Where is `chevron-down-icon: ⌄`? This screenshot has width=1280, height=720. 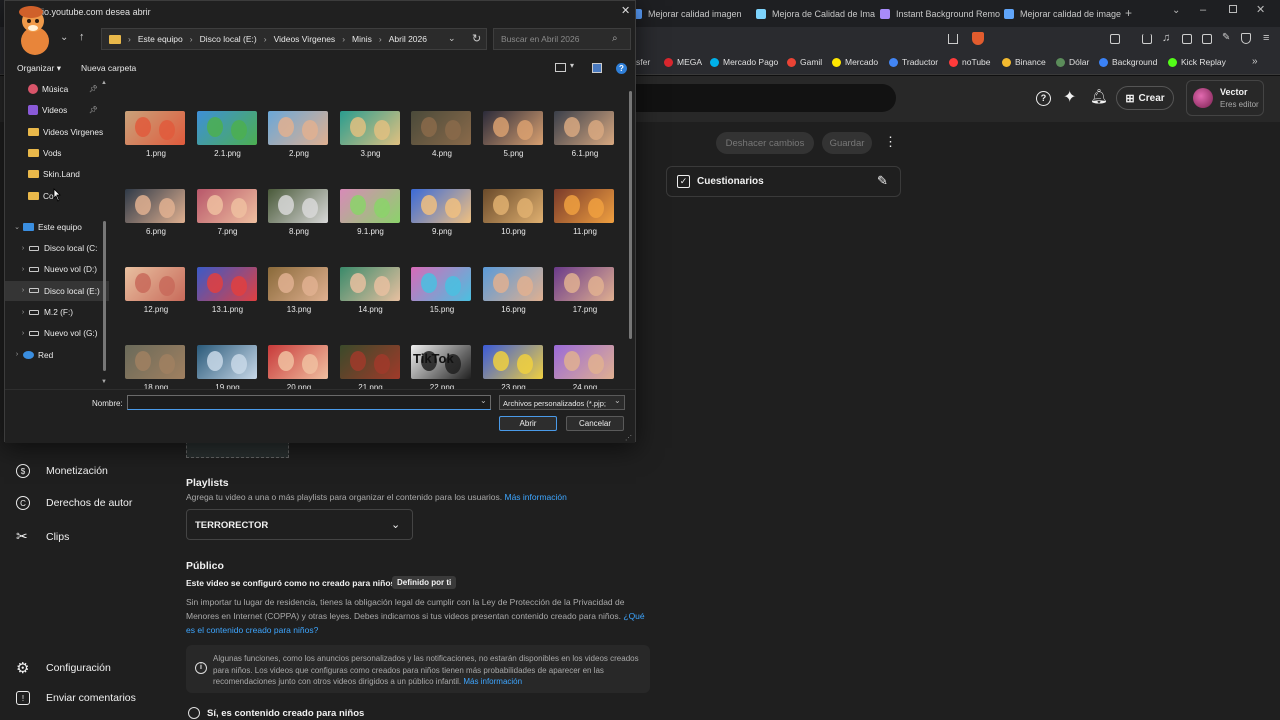 chevron-down-icon: ⌄ is located at coordinates (17, 227).